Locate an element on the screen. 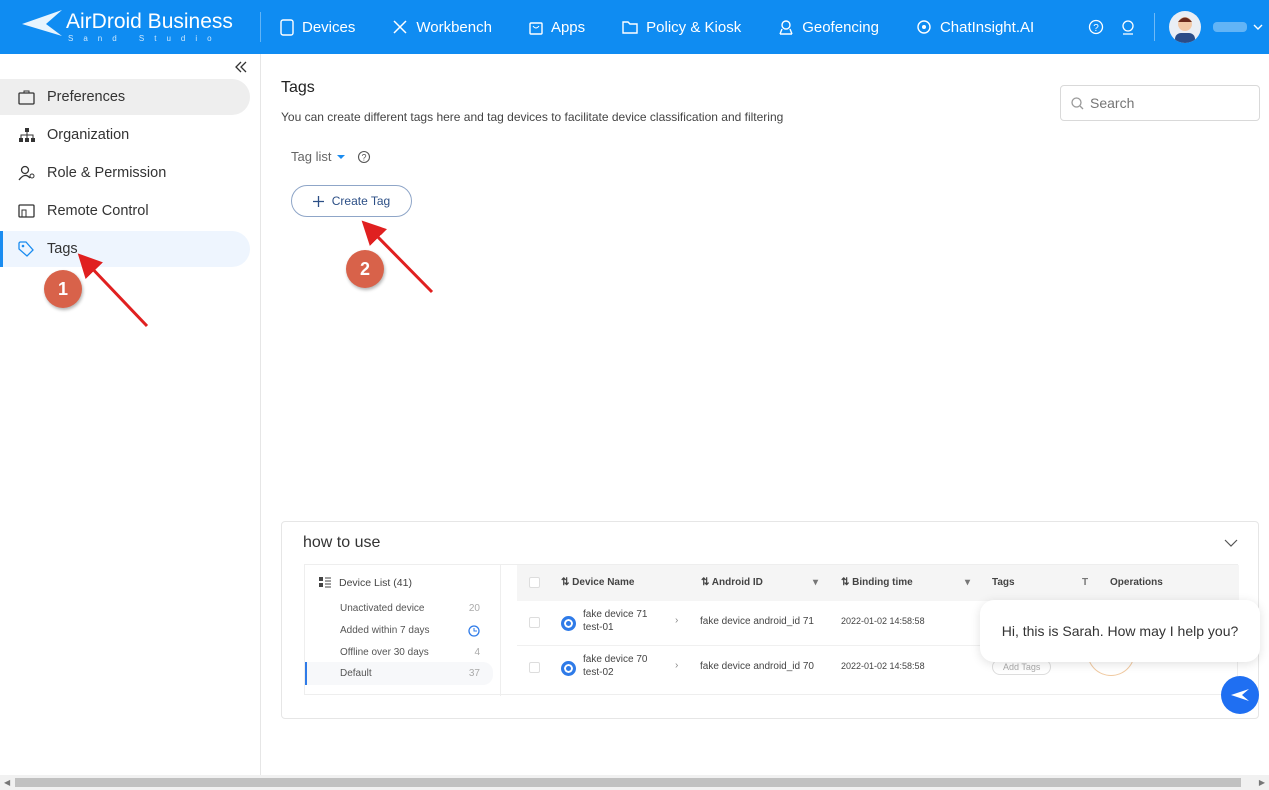 This screenshot has width=1269, height=790. nav-geofencing: Geofencing is located at coordinates (828, 27).